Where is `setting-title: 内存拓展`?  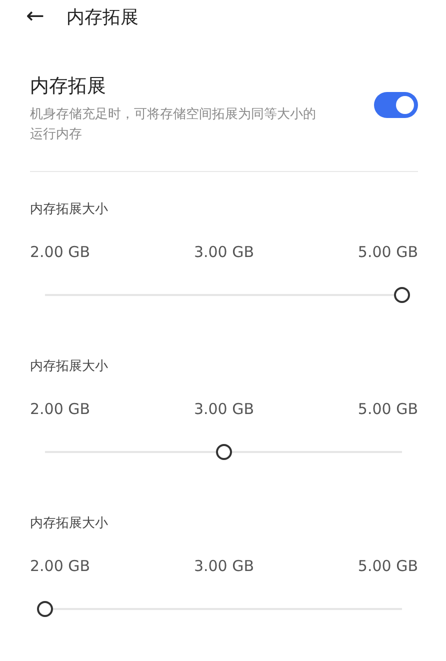
setting-title: 内存拓展 is located at coordinates (68, 86).